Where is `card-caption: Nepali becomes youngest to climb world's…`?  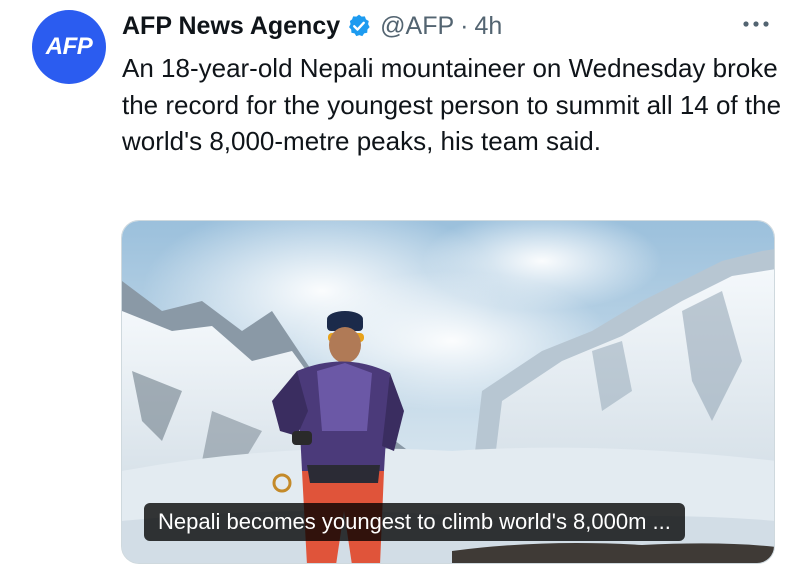 card-caption: Nepali becomes youngest to climb world's… is located at coordinates (414, 522).